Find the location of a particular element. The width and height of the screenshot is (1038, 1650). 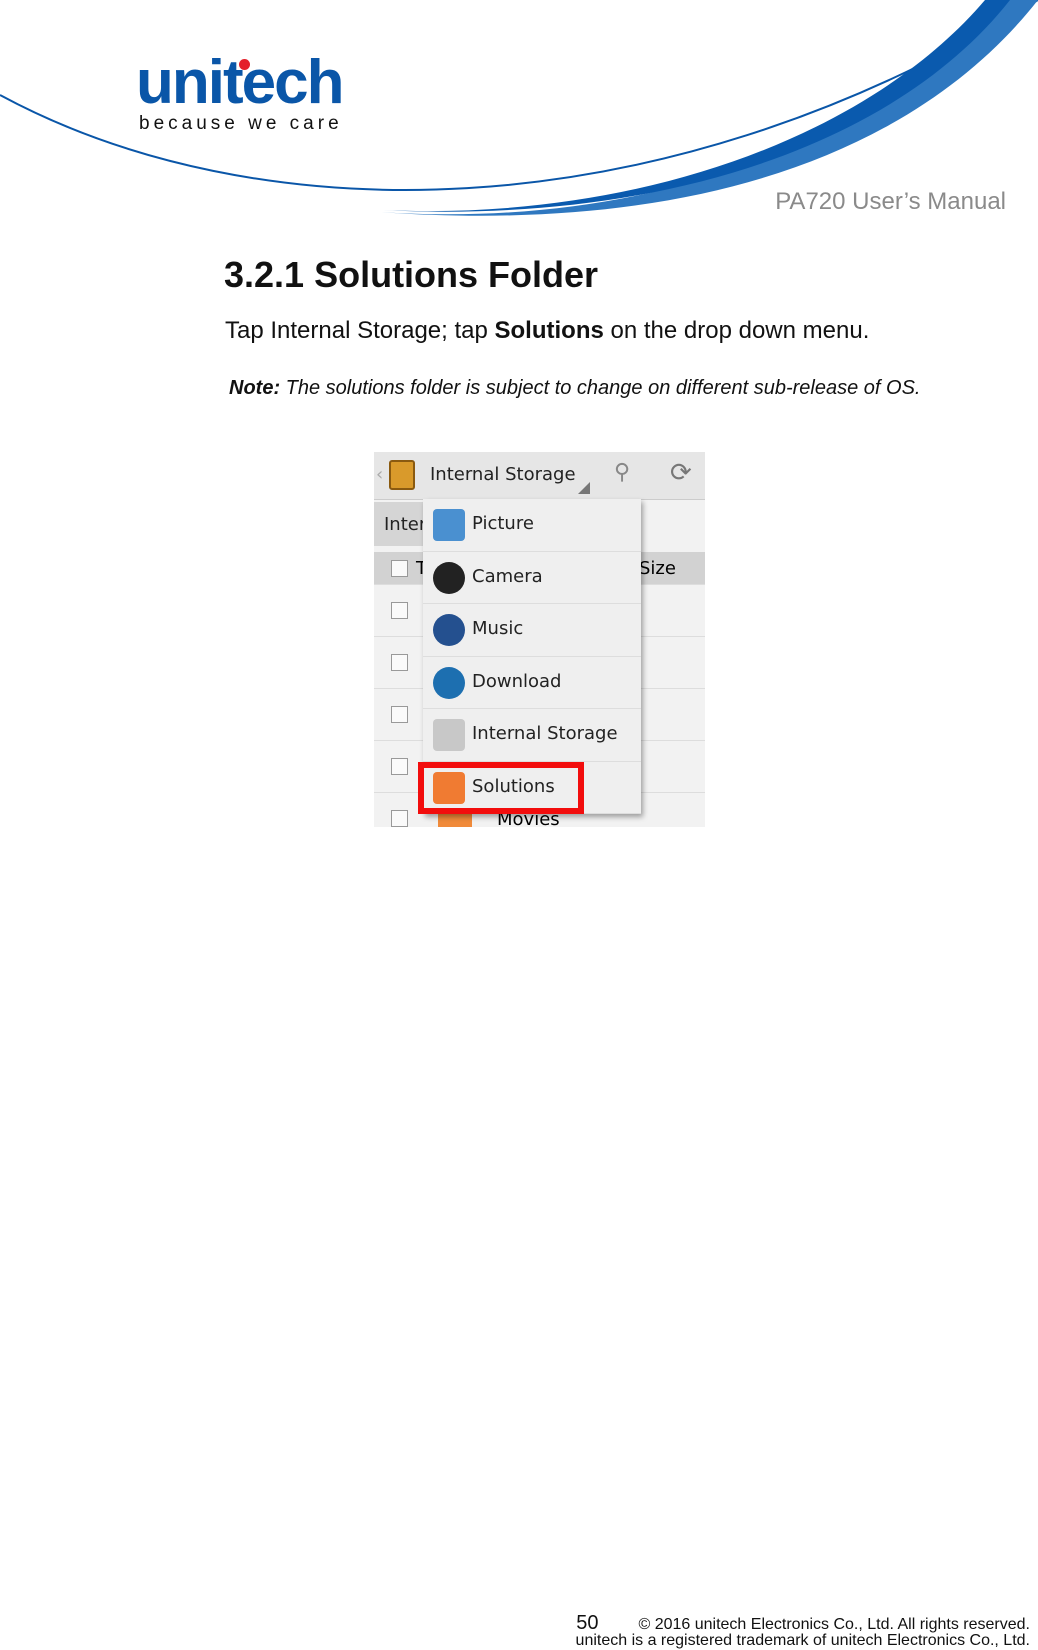

menu-item-internal-storage: Internal Storage is located at coordinates (532, 735).